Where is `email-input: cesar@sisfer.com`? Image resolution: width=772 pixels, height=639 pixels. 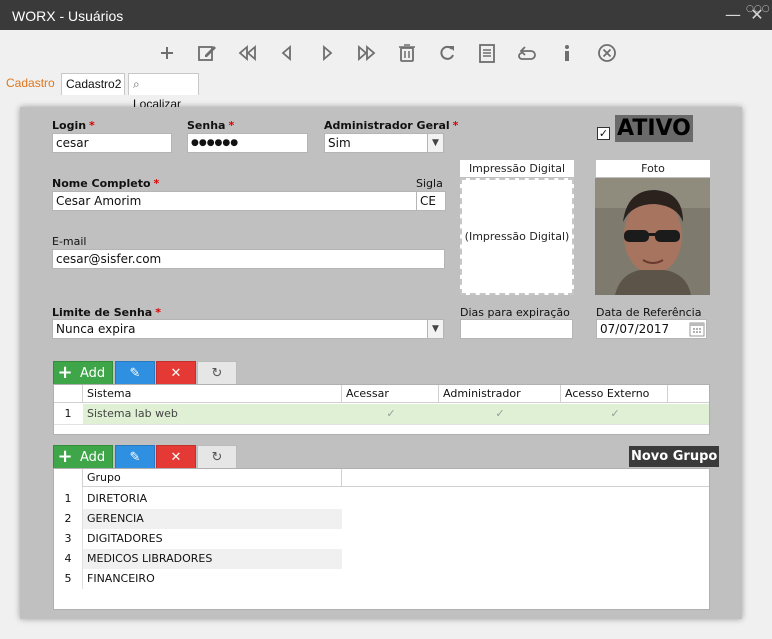
email-input: cesar@sisfer.com is located at coordinates (248, 259).